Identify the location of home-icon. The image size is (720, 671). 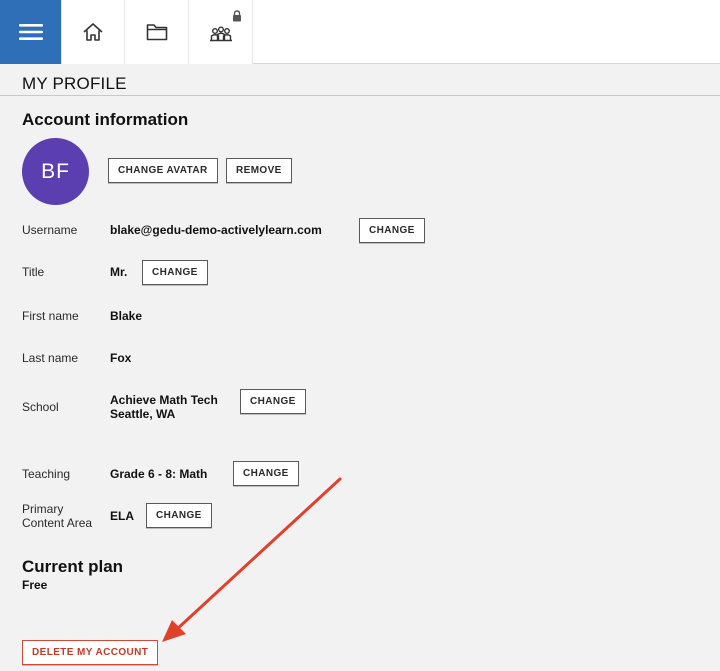
(93, 32).